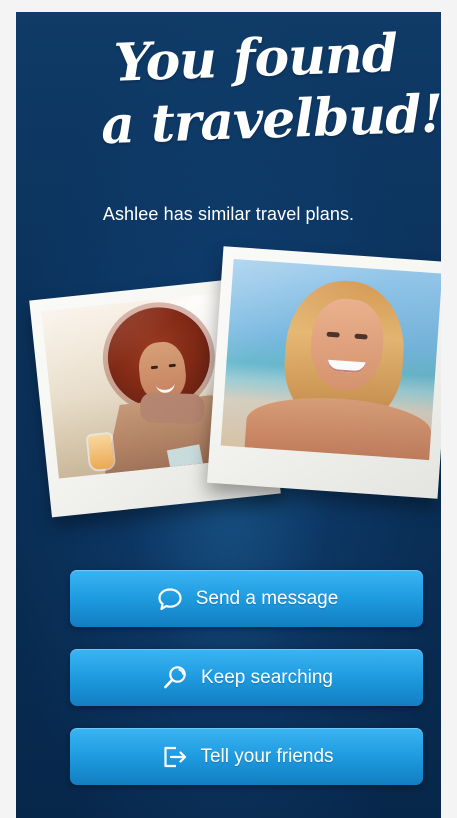 This screenshot has width=457, height=818. What do you see at coordinates (267, 598) in the screenshot?
I see `send-message-label: Send a message` at bounding box center [267, 598].